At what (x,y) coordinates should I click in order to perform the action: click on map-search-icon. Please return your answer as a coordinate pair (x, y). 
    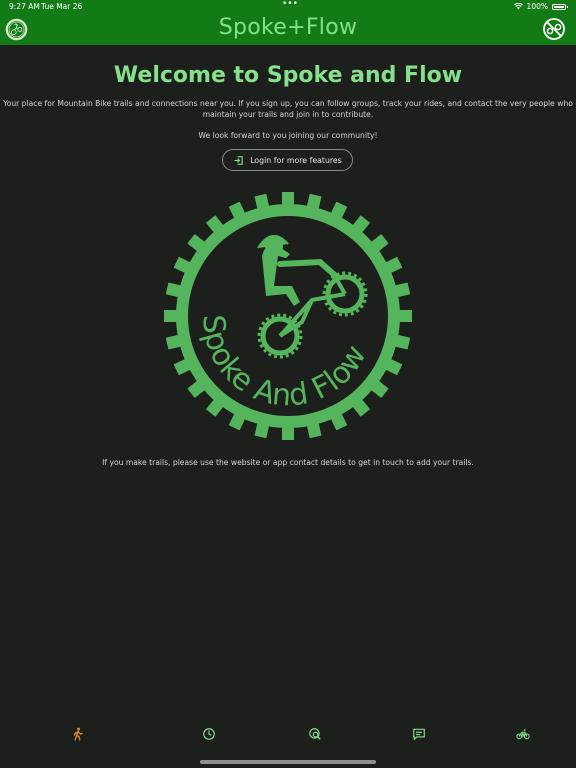
    Looking at the image, I should click on (315, 734).